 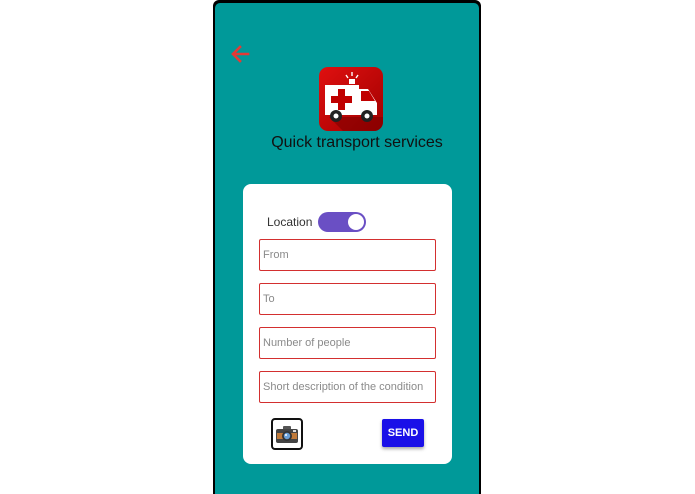 I want to click on camera-icon, so click(x=287, y=434).